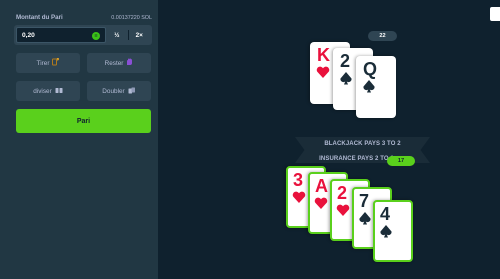 The image size is (500, 279). I want to click on card-rank: 3, so click(298, 180).